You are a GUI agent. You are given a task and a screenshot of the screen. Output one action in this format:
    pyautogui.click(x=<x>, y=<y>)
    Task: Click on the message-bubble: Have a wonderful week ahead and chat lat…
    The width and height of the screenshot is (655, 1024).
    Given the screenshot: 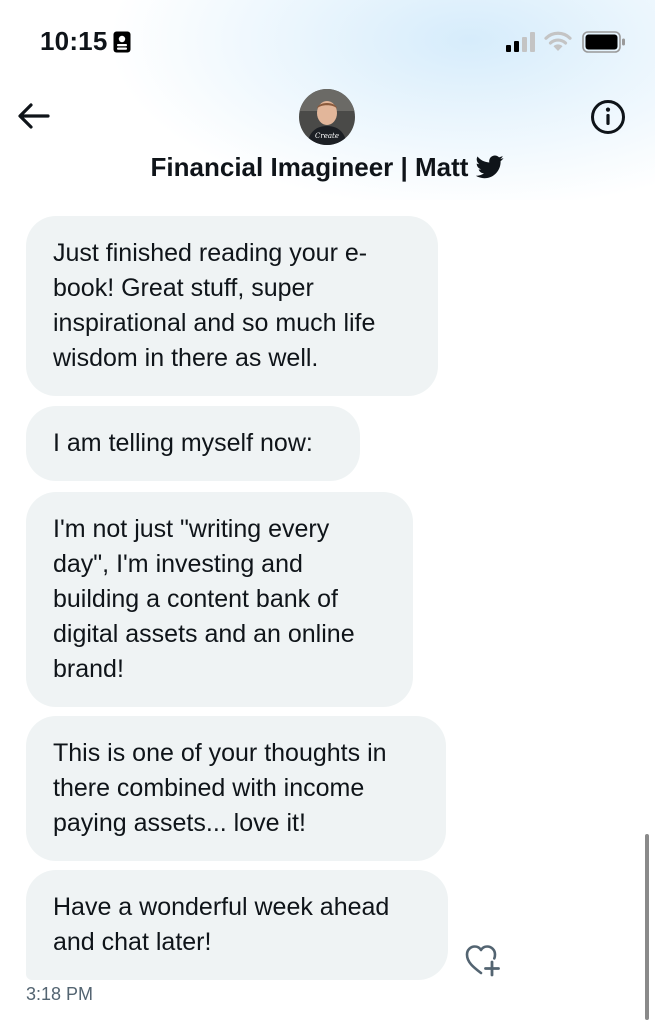 What is the action you would take?
    pyautogui.click(x=237, y=925)
    